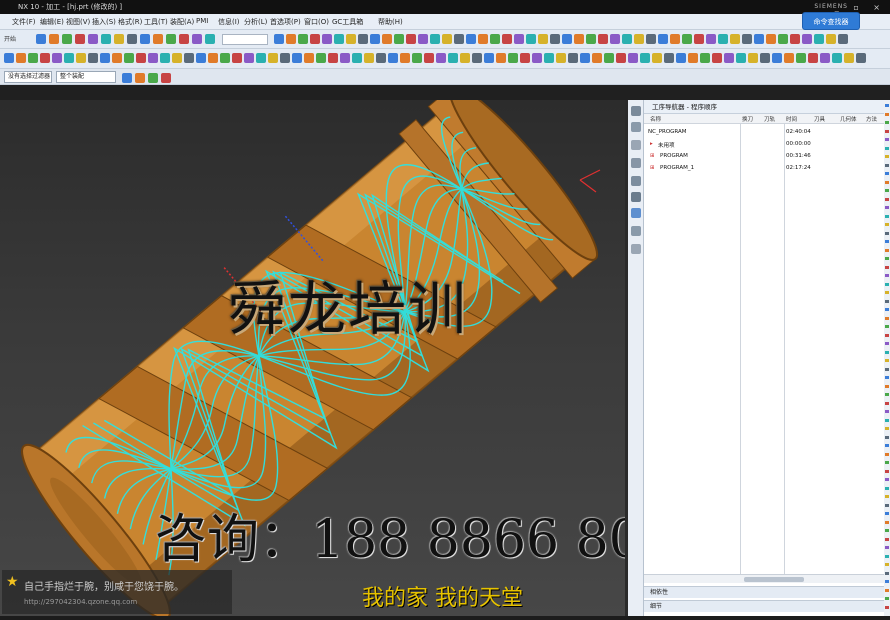 This screenshot has height=620, width=890. I want to click on menu-pmi: PMI, so click(202, 21).